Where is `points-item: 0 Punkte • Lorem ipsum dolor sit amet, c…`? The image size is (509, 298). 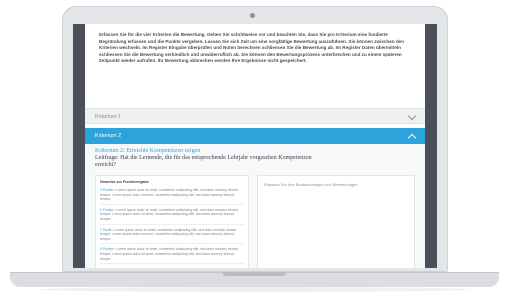
points-item: 0 Punkte • Lorem ipsum dolor sit amet, c… is located at coordinates (172, 256).